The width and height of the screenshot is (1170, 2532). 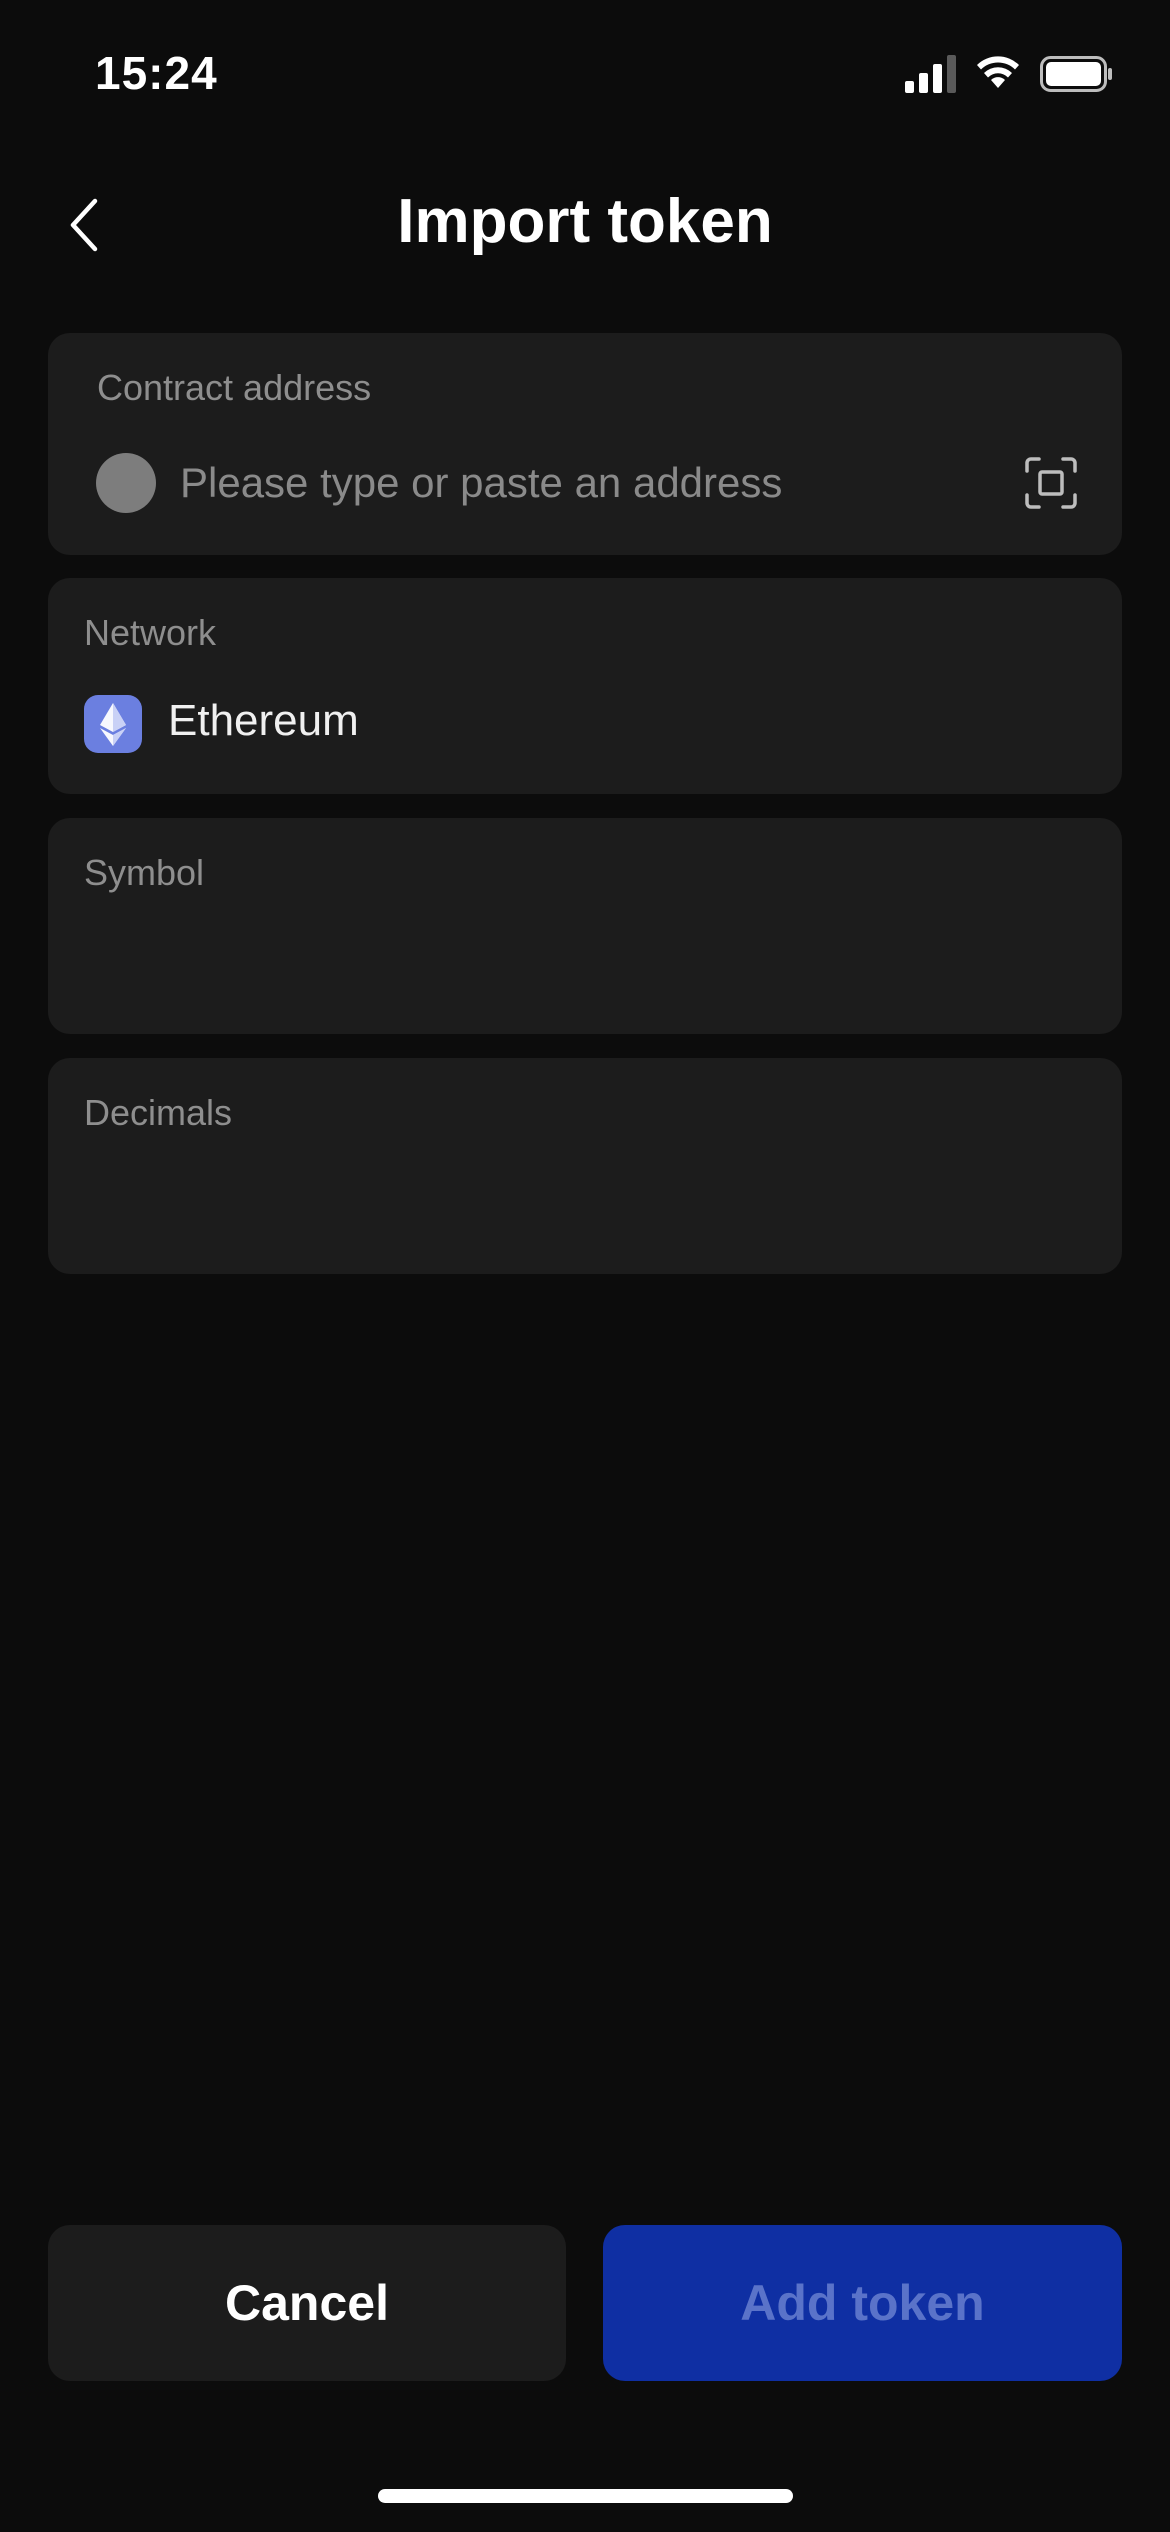 I want to click on symbol-label: Symbol, so click(x=144, y=872).